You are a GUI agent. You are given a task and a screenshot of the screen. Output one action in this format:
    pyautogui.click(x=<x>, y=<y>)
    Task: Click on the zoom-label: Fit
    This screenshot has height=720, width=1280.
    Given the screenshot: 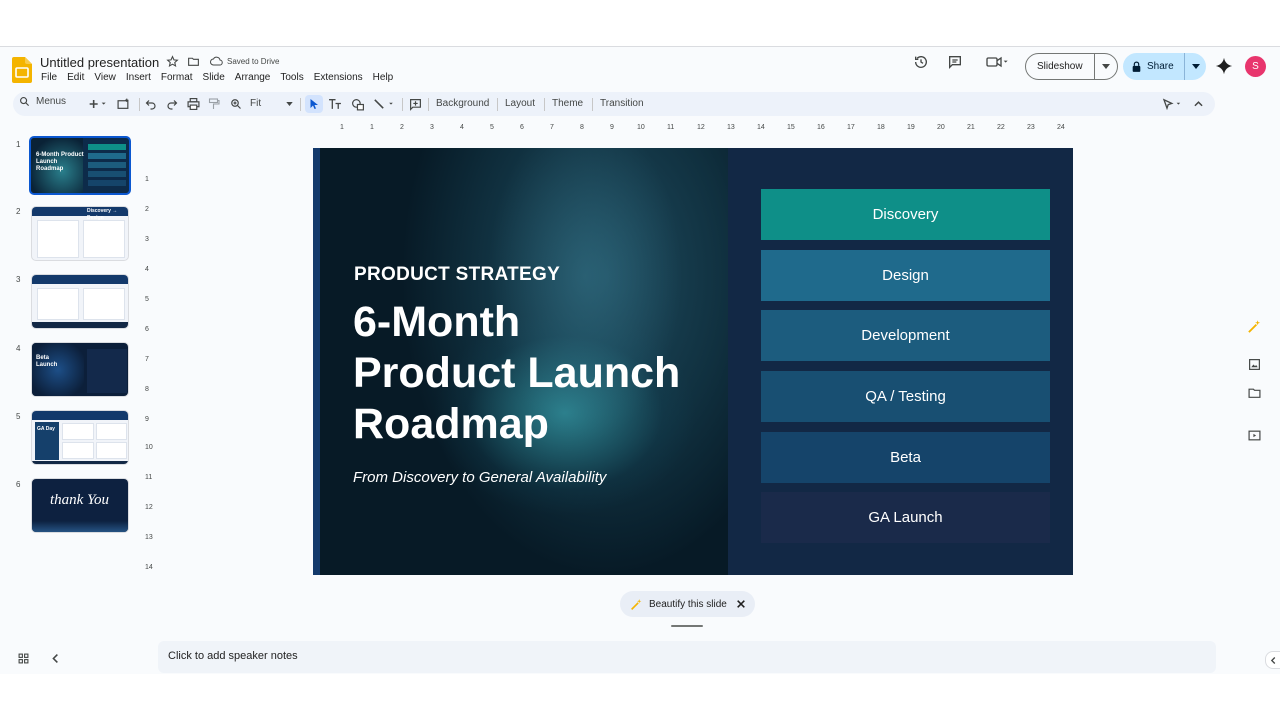 What is the action you would take?
    pyautogui.click(x=256, y=103)
    